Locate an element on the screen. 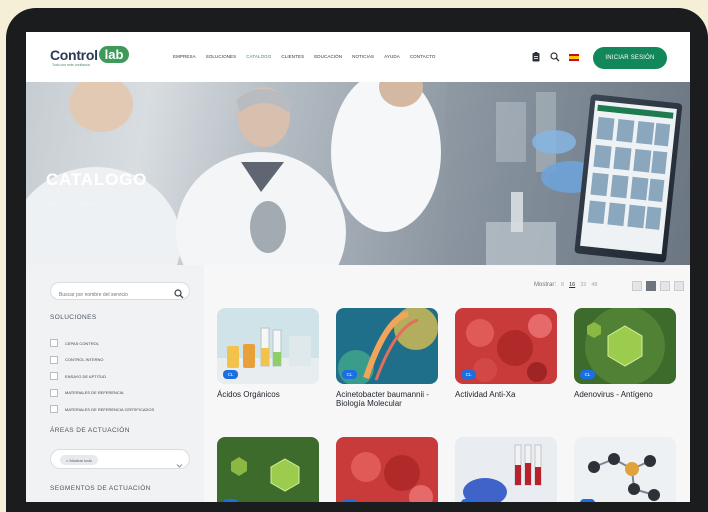  filter-control-interno: CONTROL INTERNO is located at coordinates (102, 360).